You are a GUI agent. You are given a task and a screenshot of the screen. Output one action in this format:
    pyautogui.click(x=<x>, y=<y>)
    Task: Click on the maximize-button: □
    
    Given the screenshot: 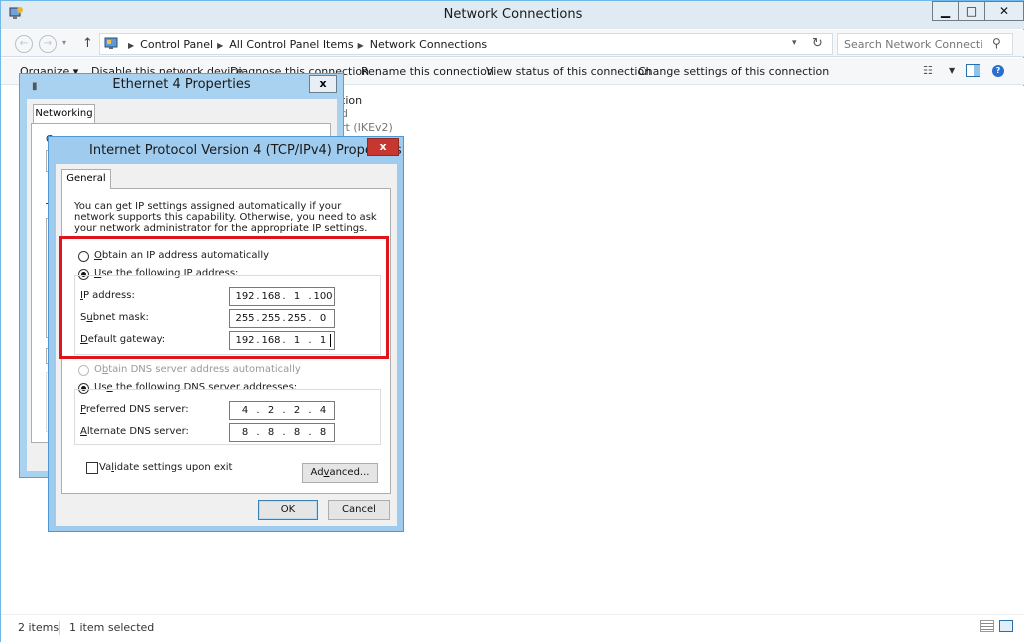 What is the action you would take?
    pyautogui.click(x=971, y=11)
    